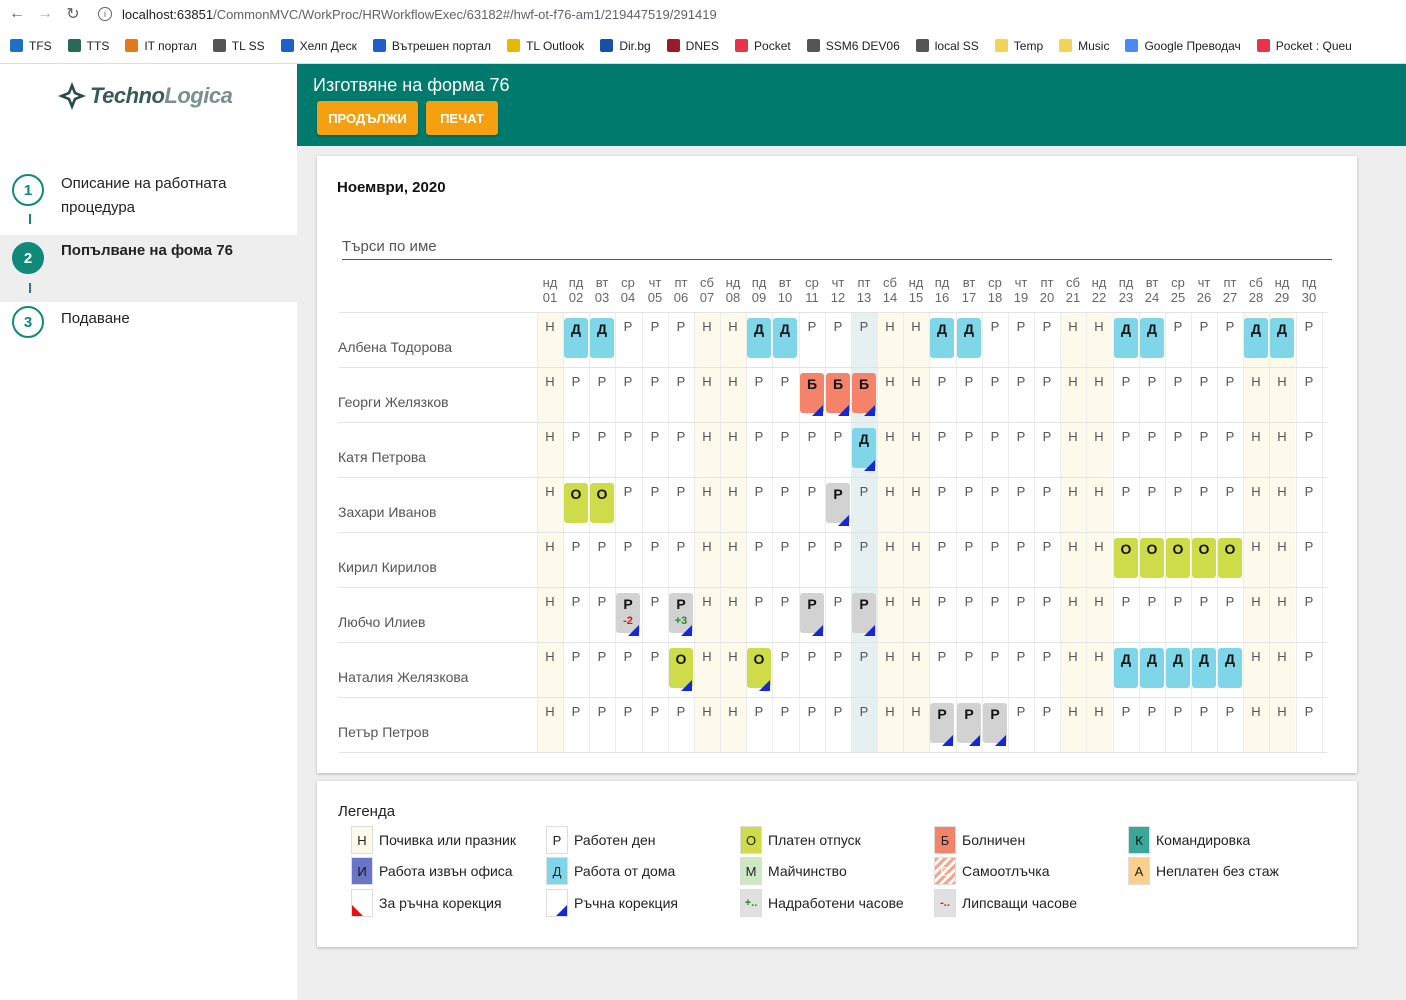 This screenshot has height=1000, width=1406. Describe the element at coordinates (692, 46) in the screenshot. I see `bookmark-item: DNES` at that location.